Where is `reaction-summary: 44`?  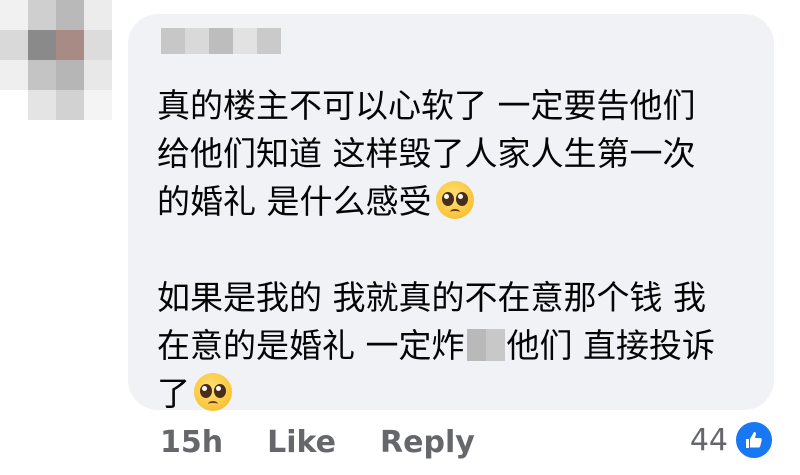
reaction-summary: 44 is located at coordinates (732, 440).